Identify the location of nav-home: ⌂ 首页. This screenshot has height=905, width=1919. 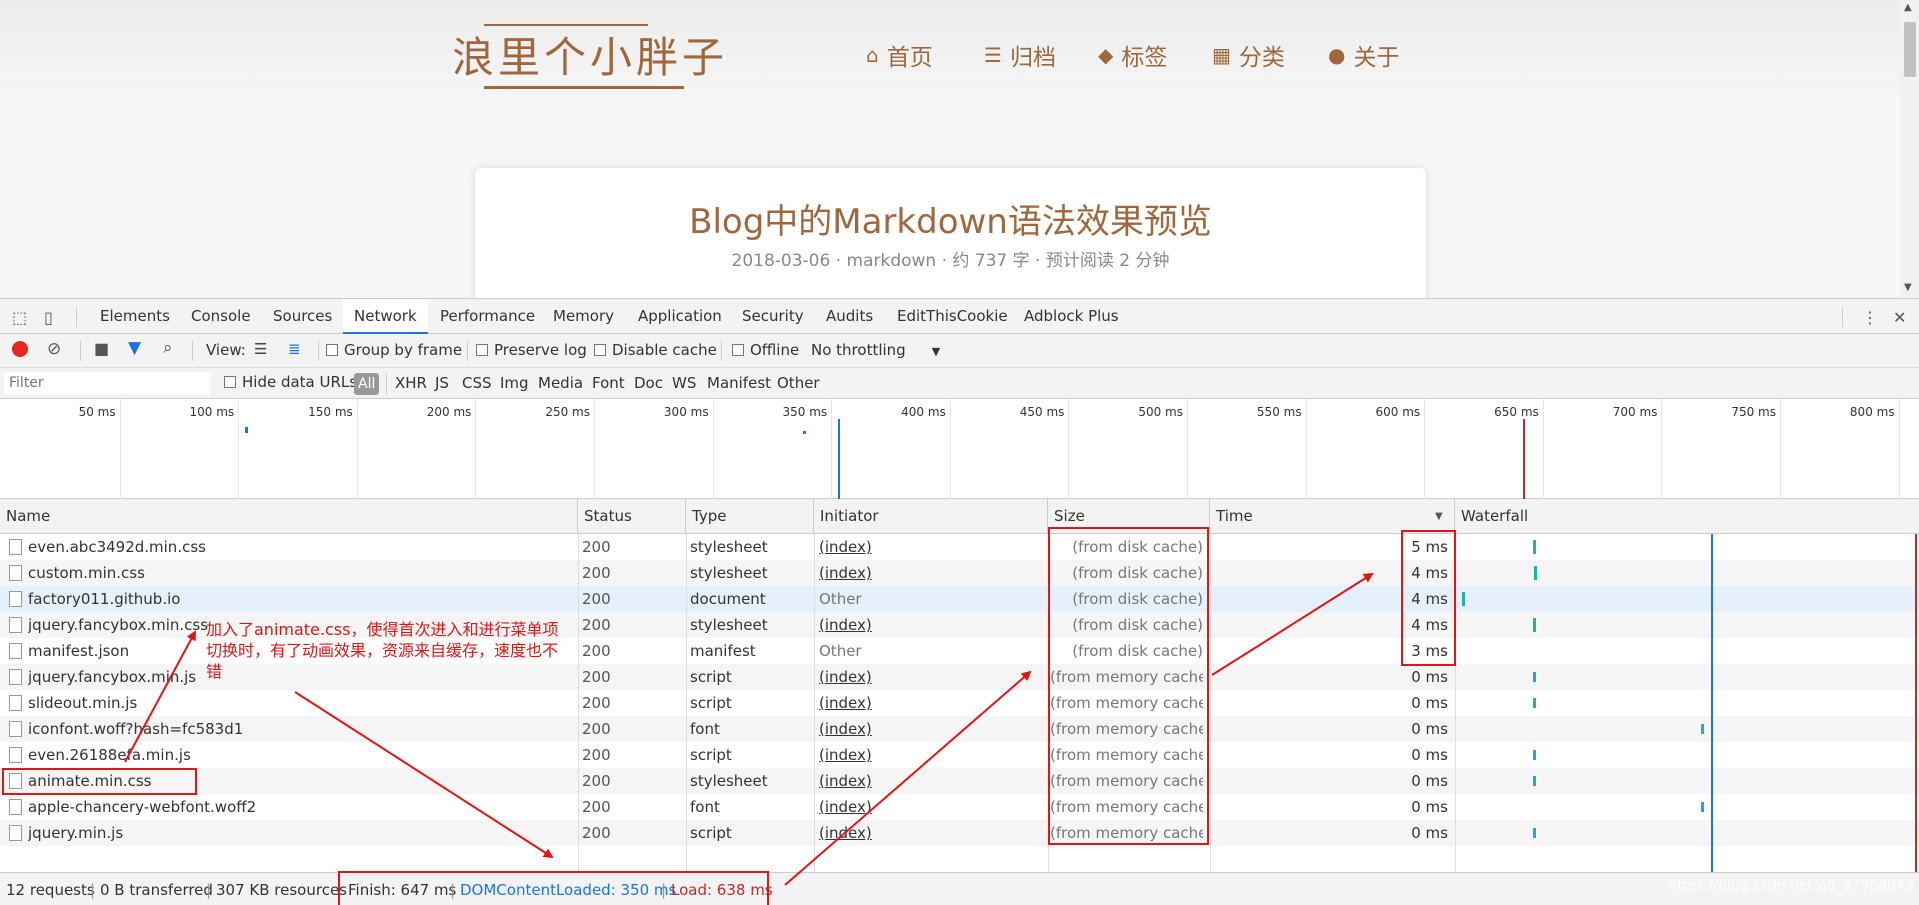
(899, 55).